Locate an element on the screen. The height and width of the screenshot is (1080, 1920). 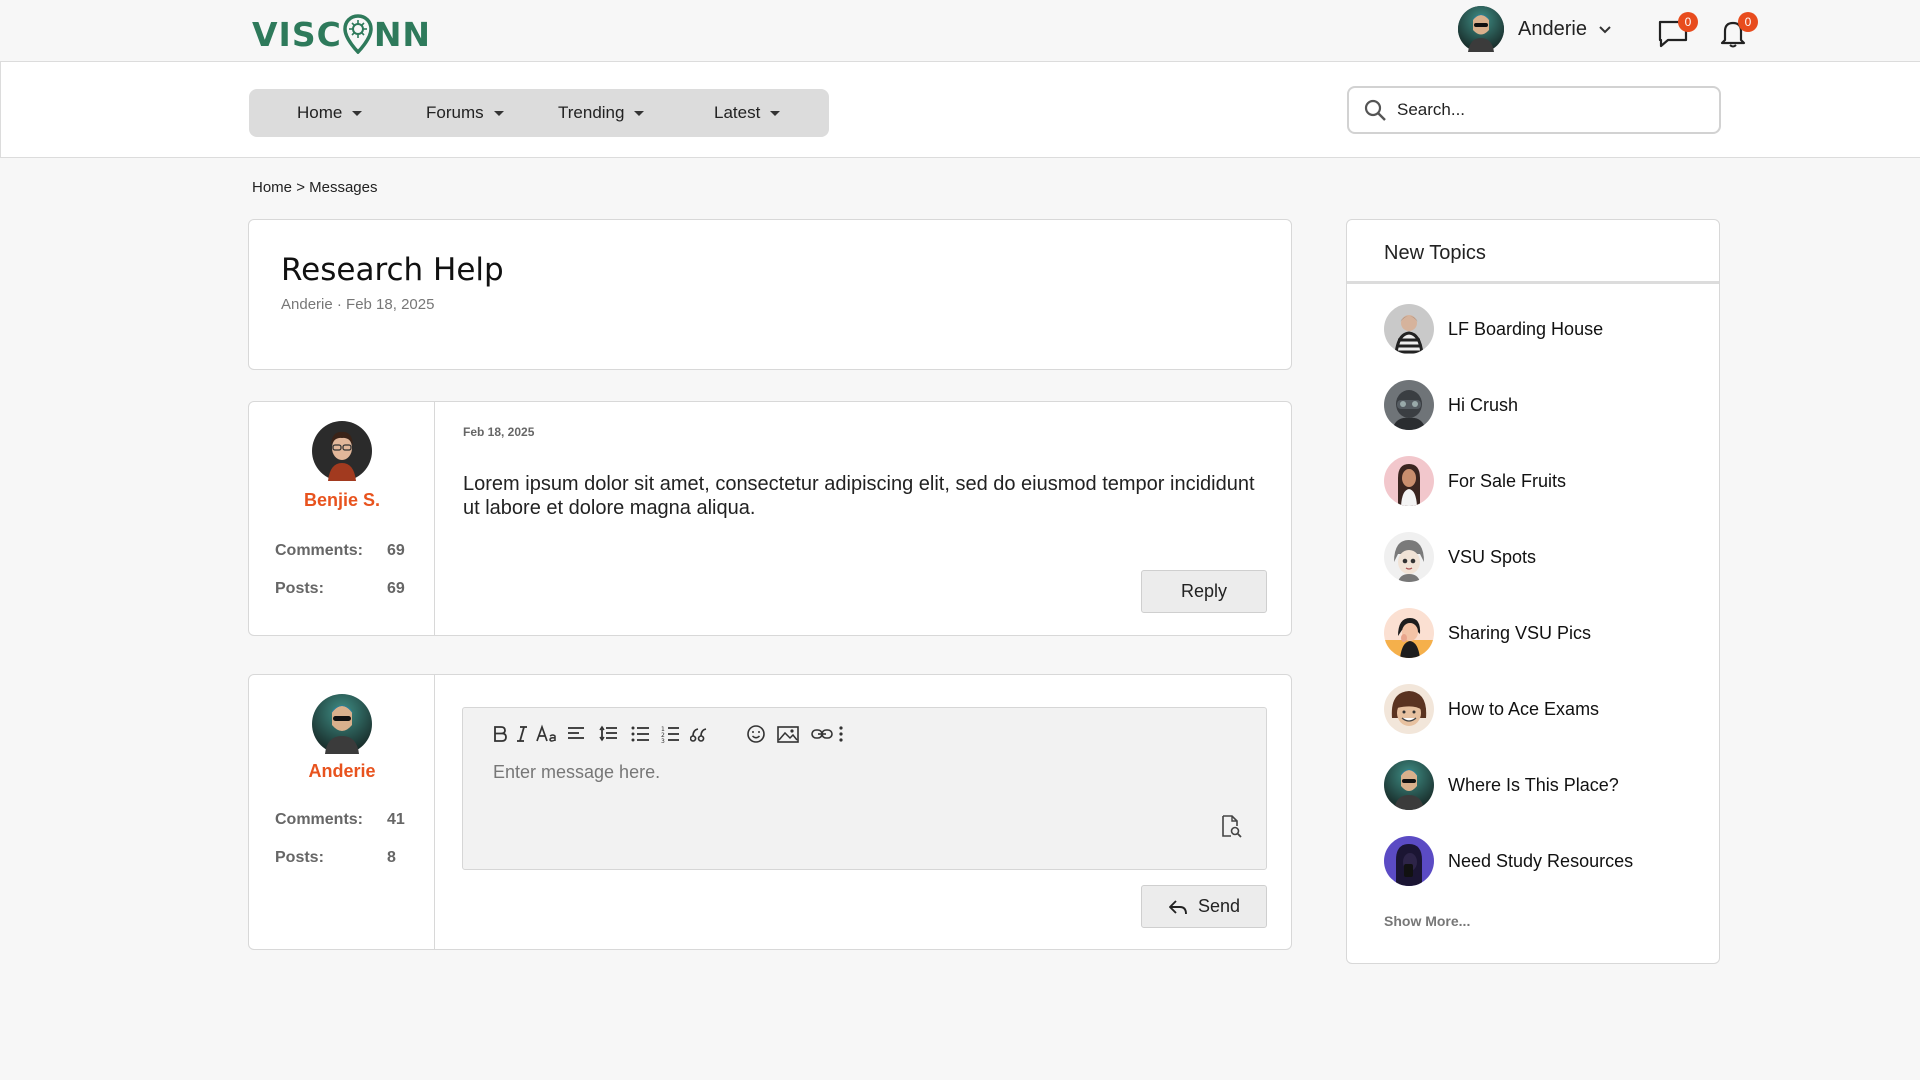
tab-latest: Latest is located at coordinates (747, 113).